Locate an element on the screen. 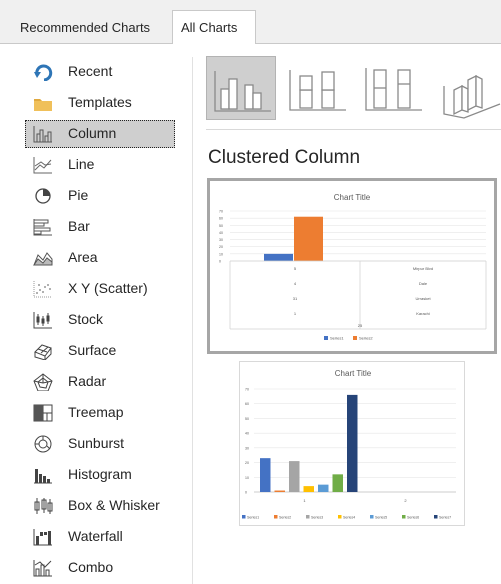 This screenshot has height=584, width=501. sidebar-item-label: Sunburst is located at coordinates (96, 443).